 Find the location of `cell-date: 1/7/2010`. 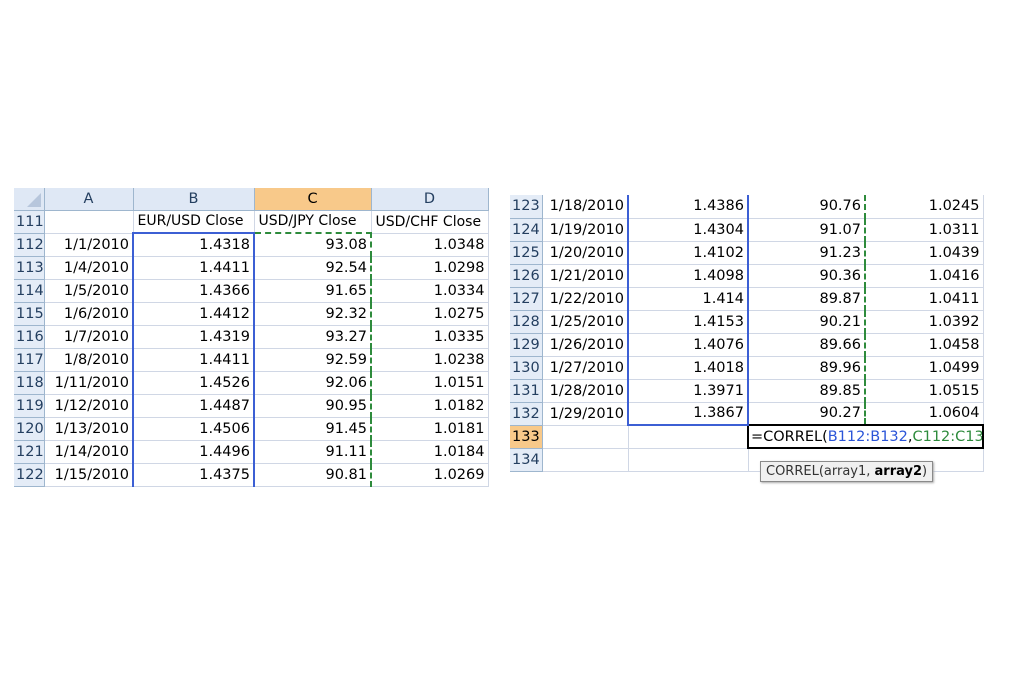

cell-date: 1/7/2010 is located at coordinates (89, 337).